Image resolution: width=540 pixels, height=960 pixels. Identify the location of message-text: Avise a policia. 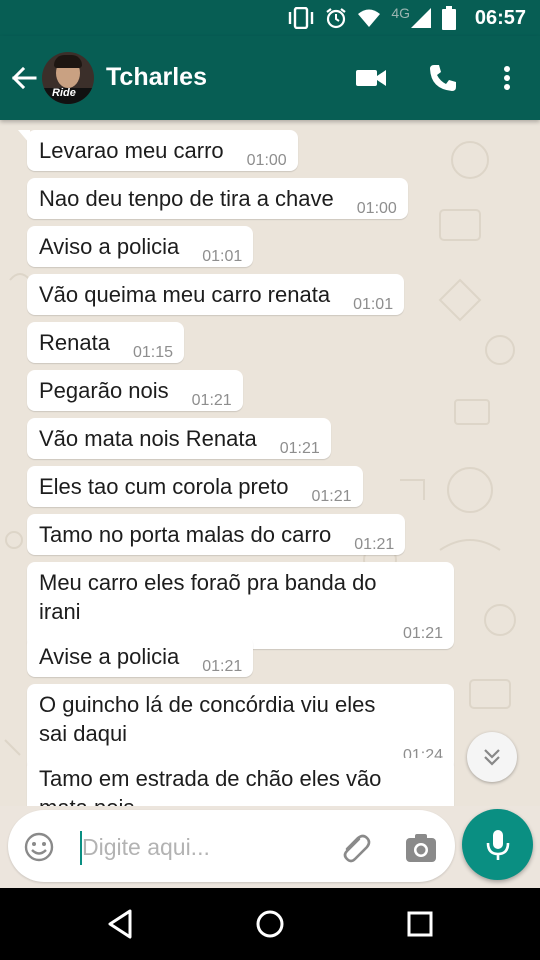
(109, 656).